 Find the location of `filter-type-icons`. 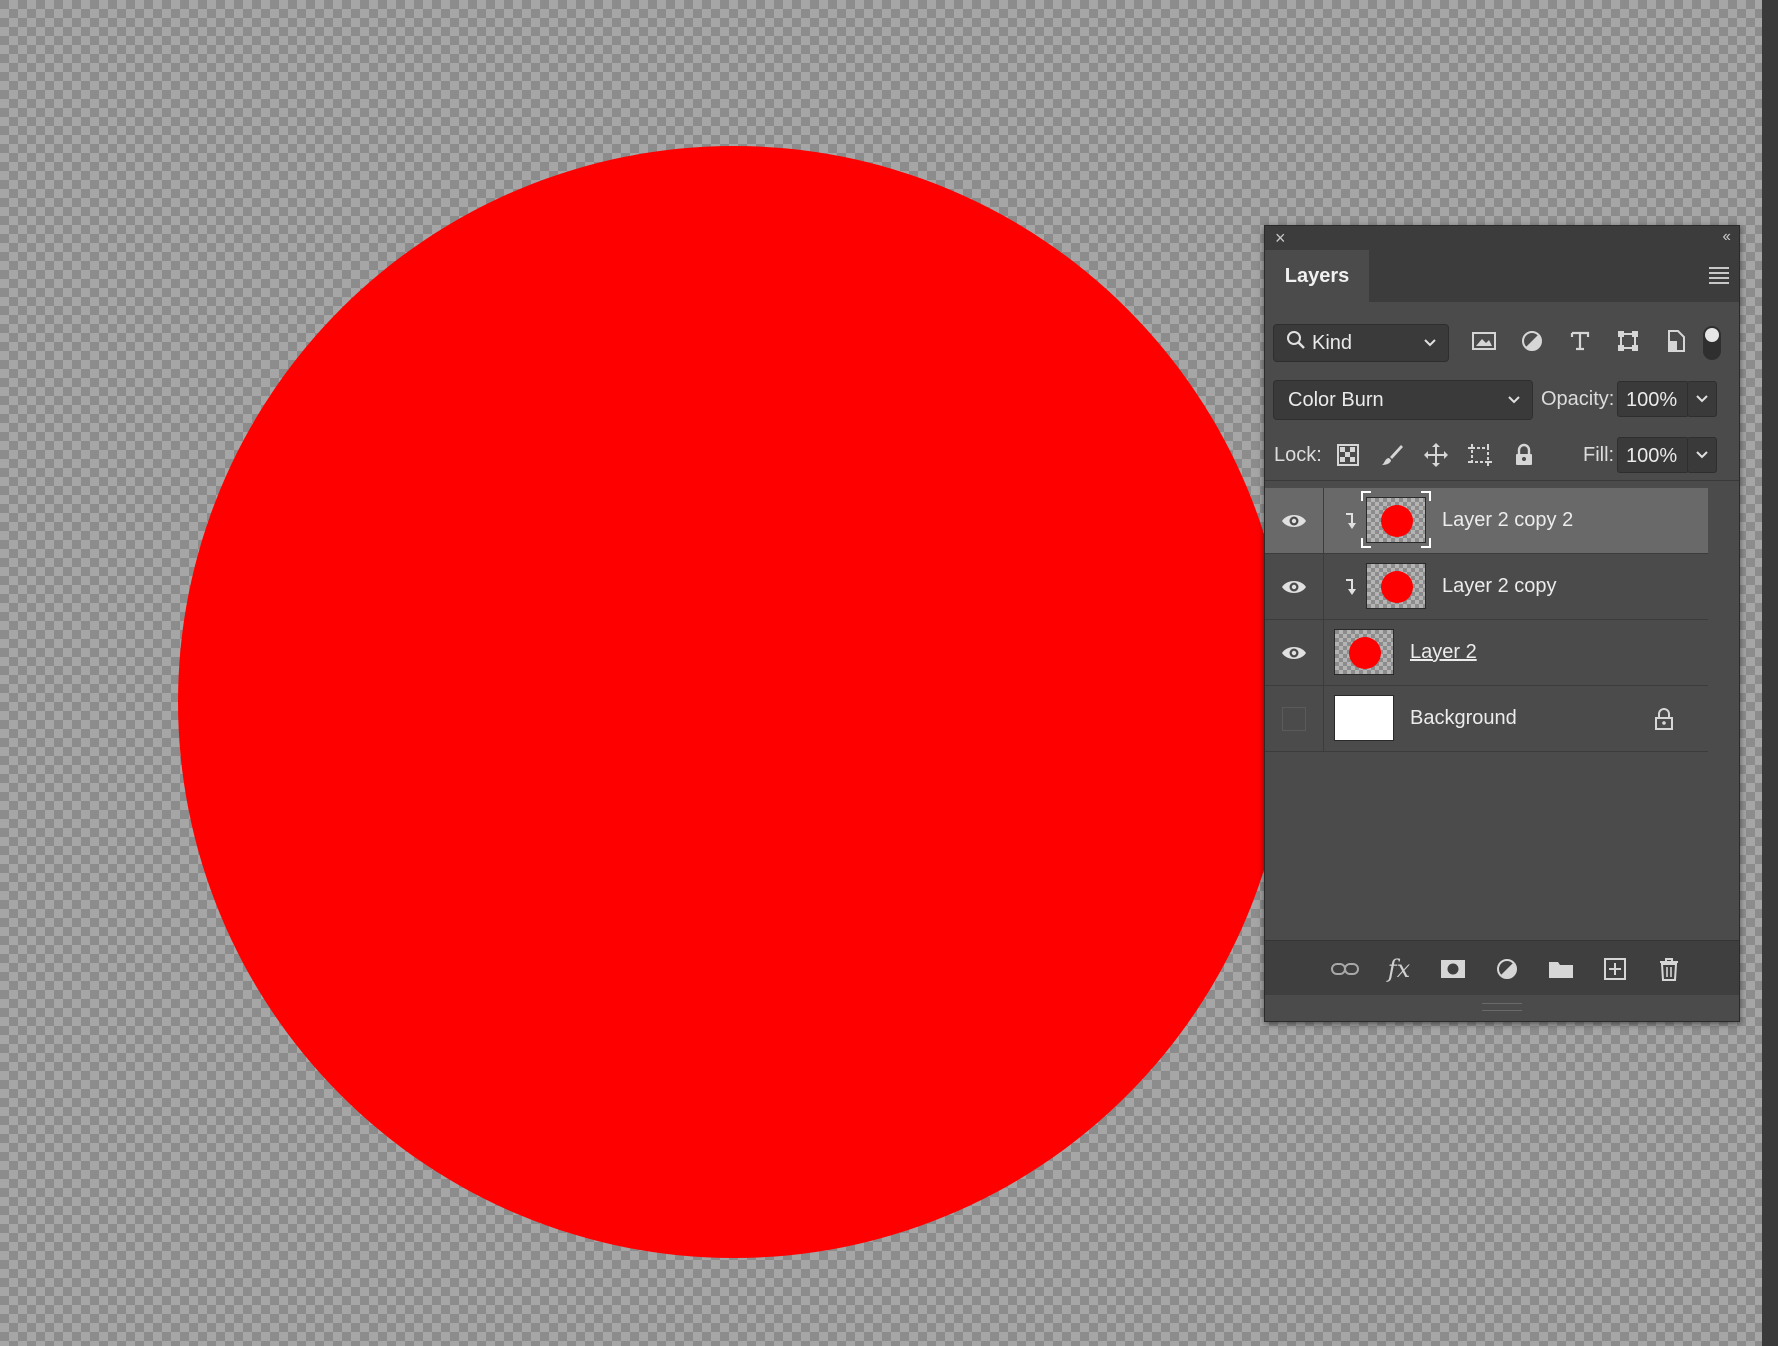

filter-type-icons is located at coordinates (1580, 341).